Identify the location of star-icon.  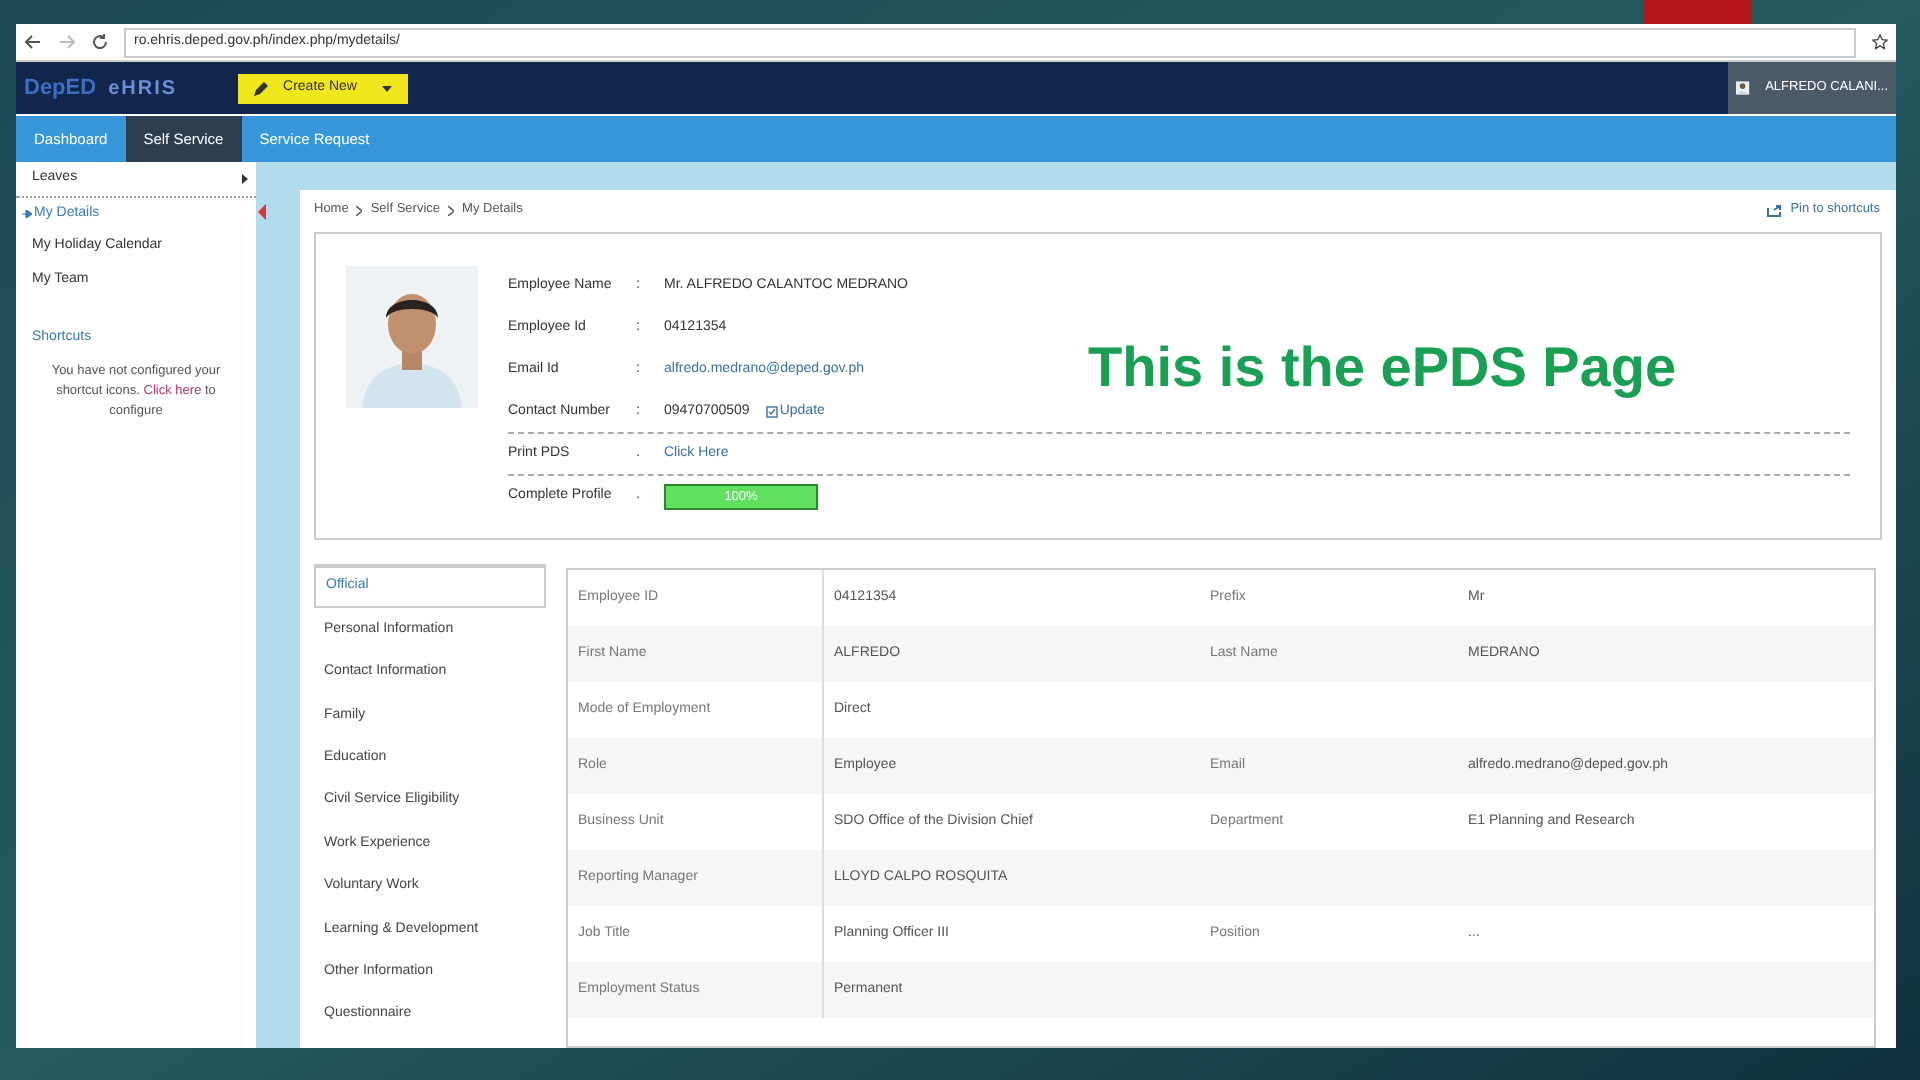
(1880, 42).